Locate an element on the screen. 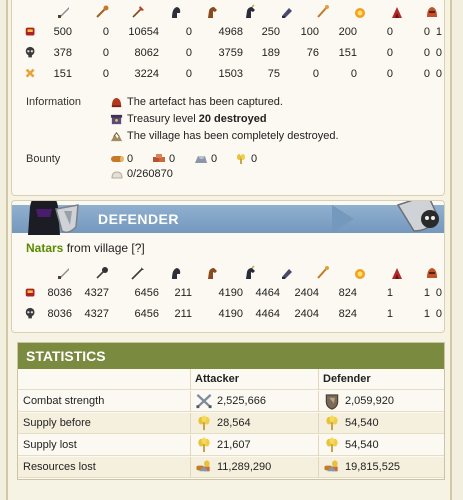 This screenshot has width=463, height=500. bounty-clay: 0 is located at coordinates (163, 159).